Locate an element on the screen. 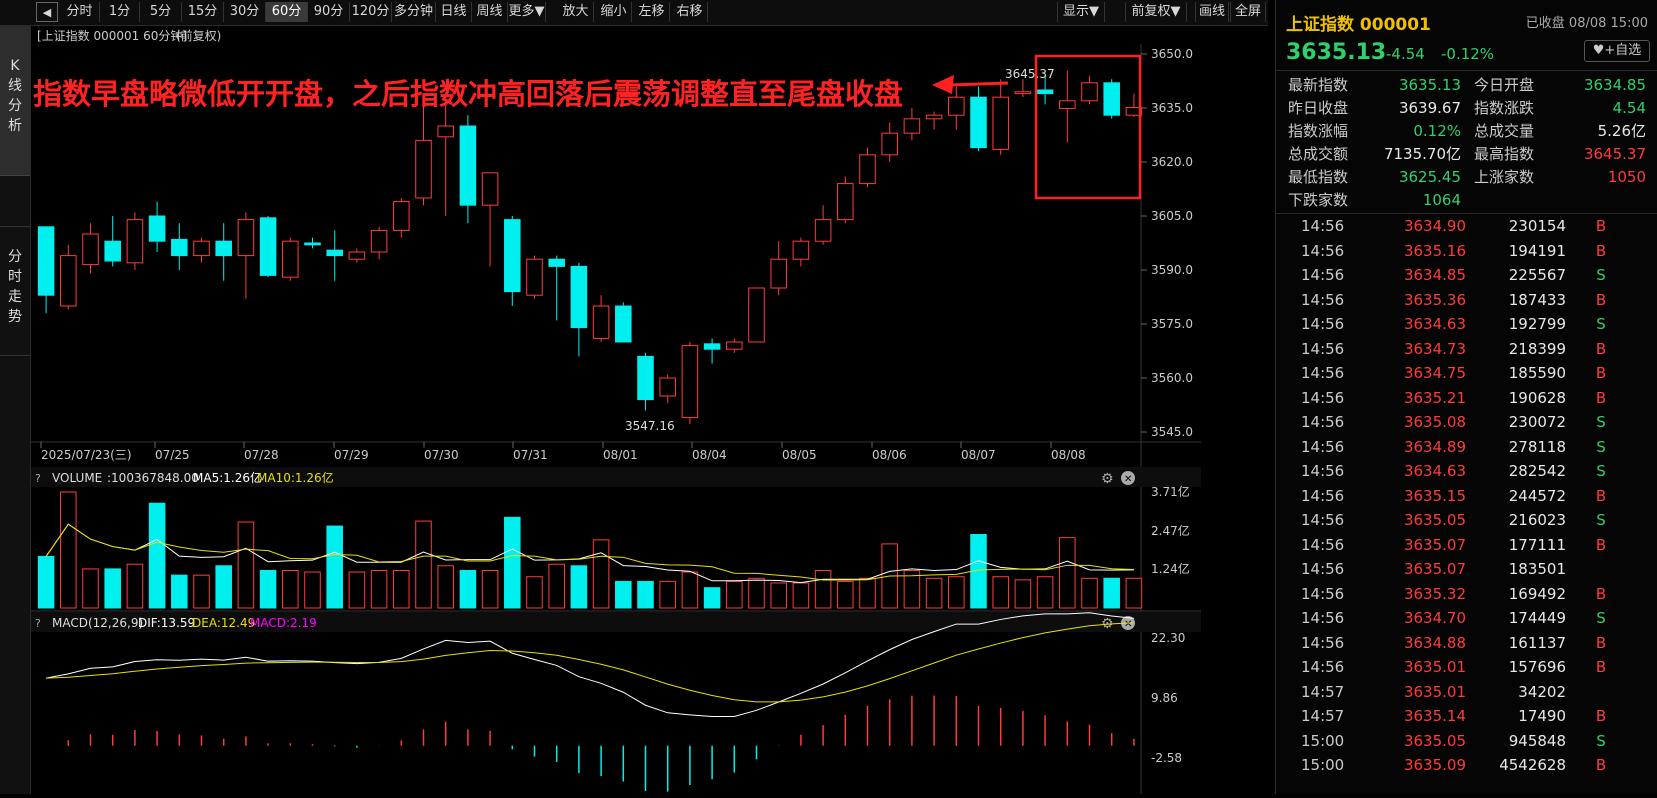  tick-volume: 218399 is located at coordinates (1537, 348).